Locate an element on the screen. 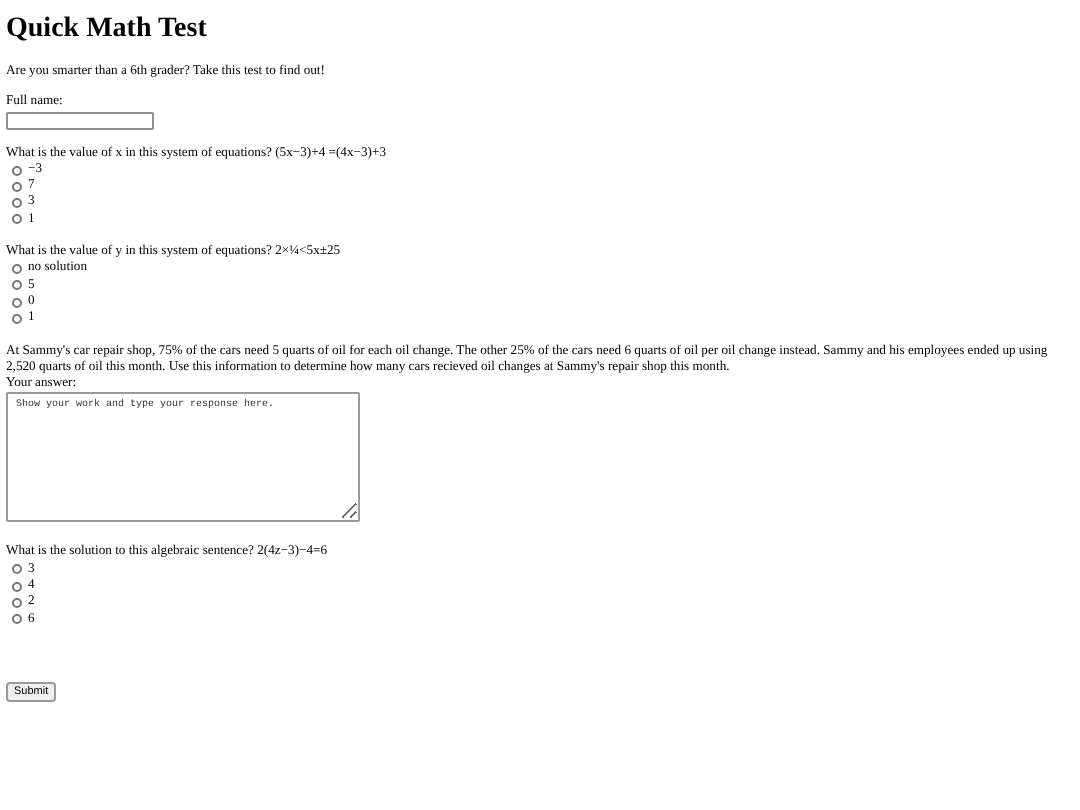  input-field is located at coordinates (80, 120).